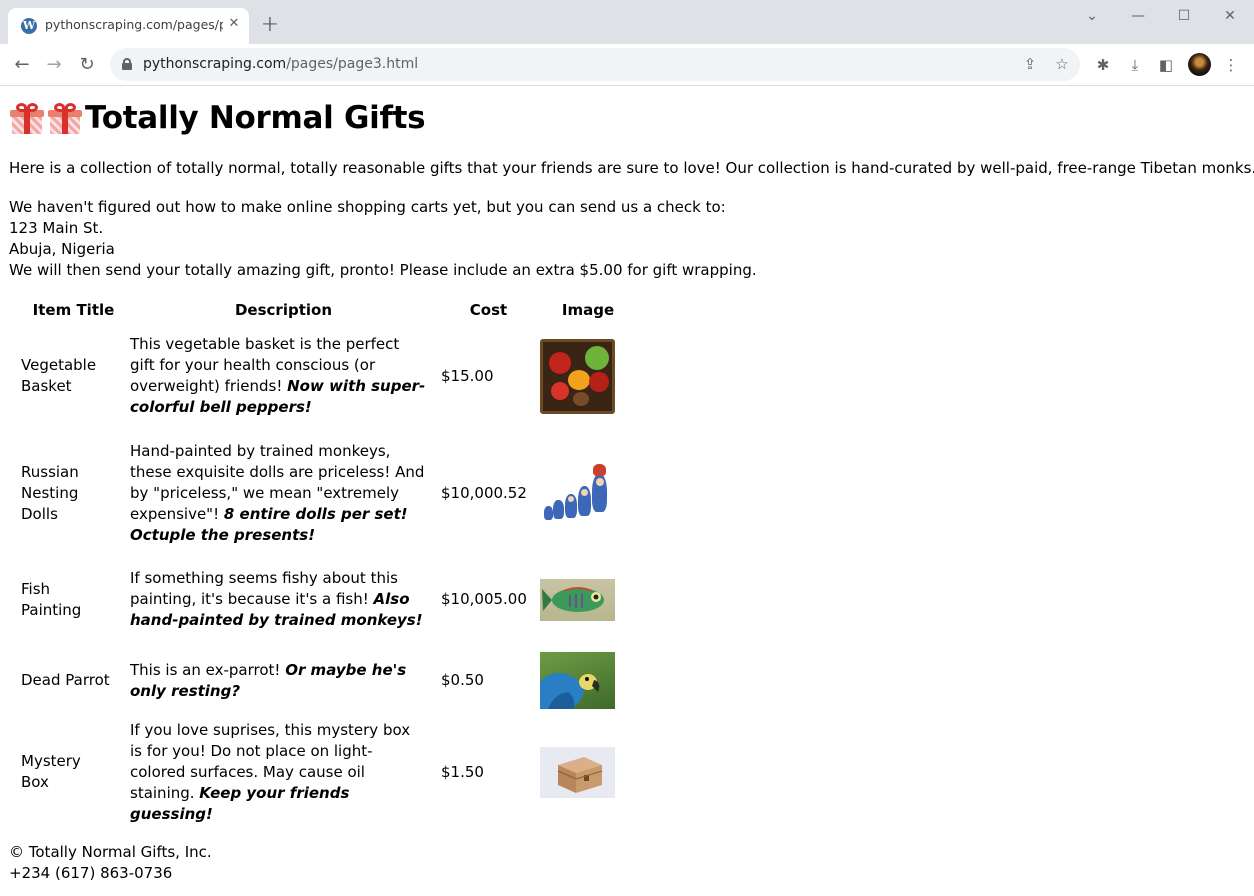 Image resolution: width=1254 pixels, height=896 pixels. What do you see at coordinates (577, 376) in the screenshot?
I see `vegetable-basket-image` at bounding box center [577, 376].